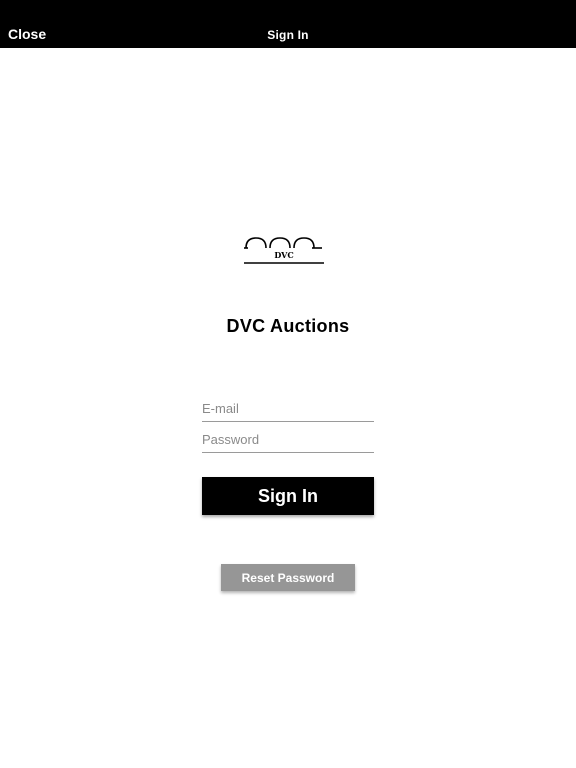 This screenshot has width=576, height=768. I want to click on email-field, so click(288, 408).